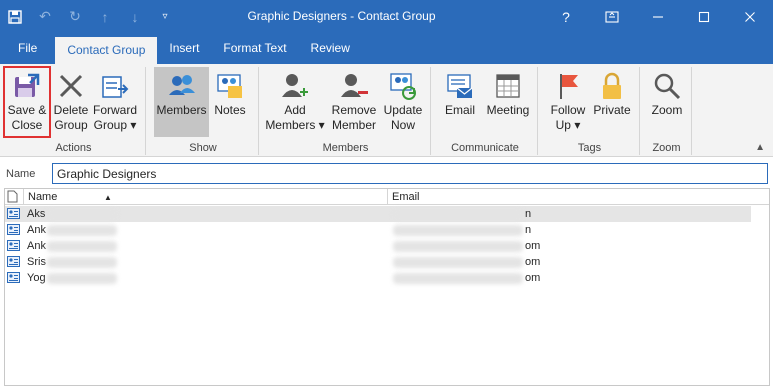 The image size is (773, 389). I want to click on item-type-icon, so click(14, 196).